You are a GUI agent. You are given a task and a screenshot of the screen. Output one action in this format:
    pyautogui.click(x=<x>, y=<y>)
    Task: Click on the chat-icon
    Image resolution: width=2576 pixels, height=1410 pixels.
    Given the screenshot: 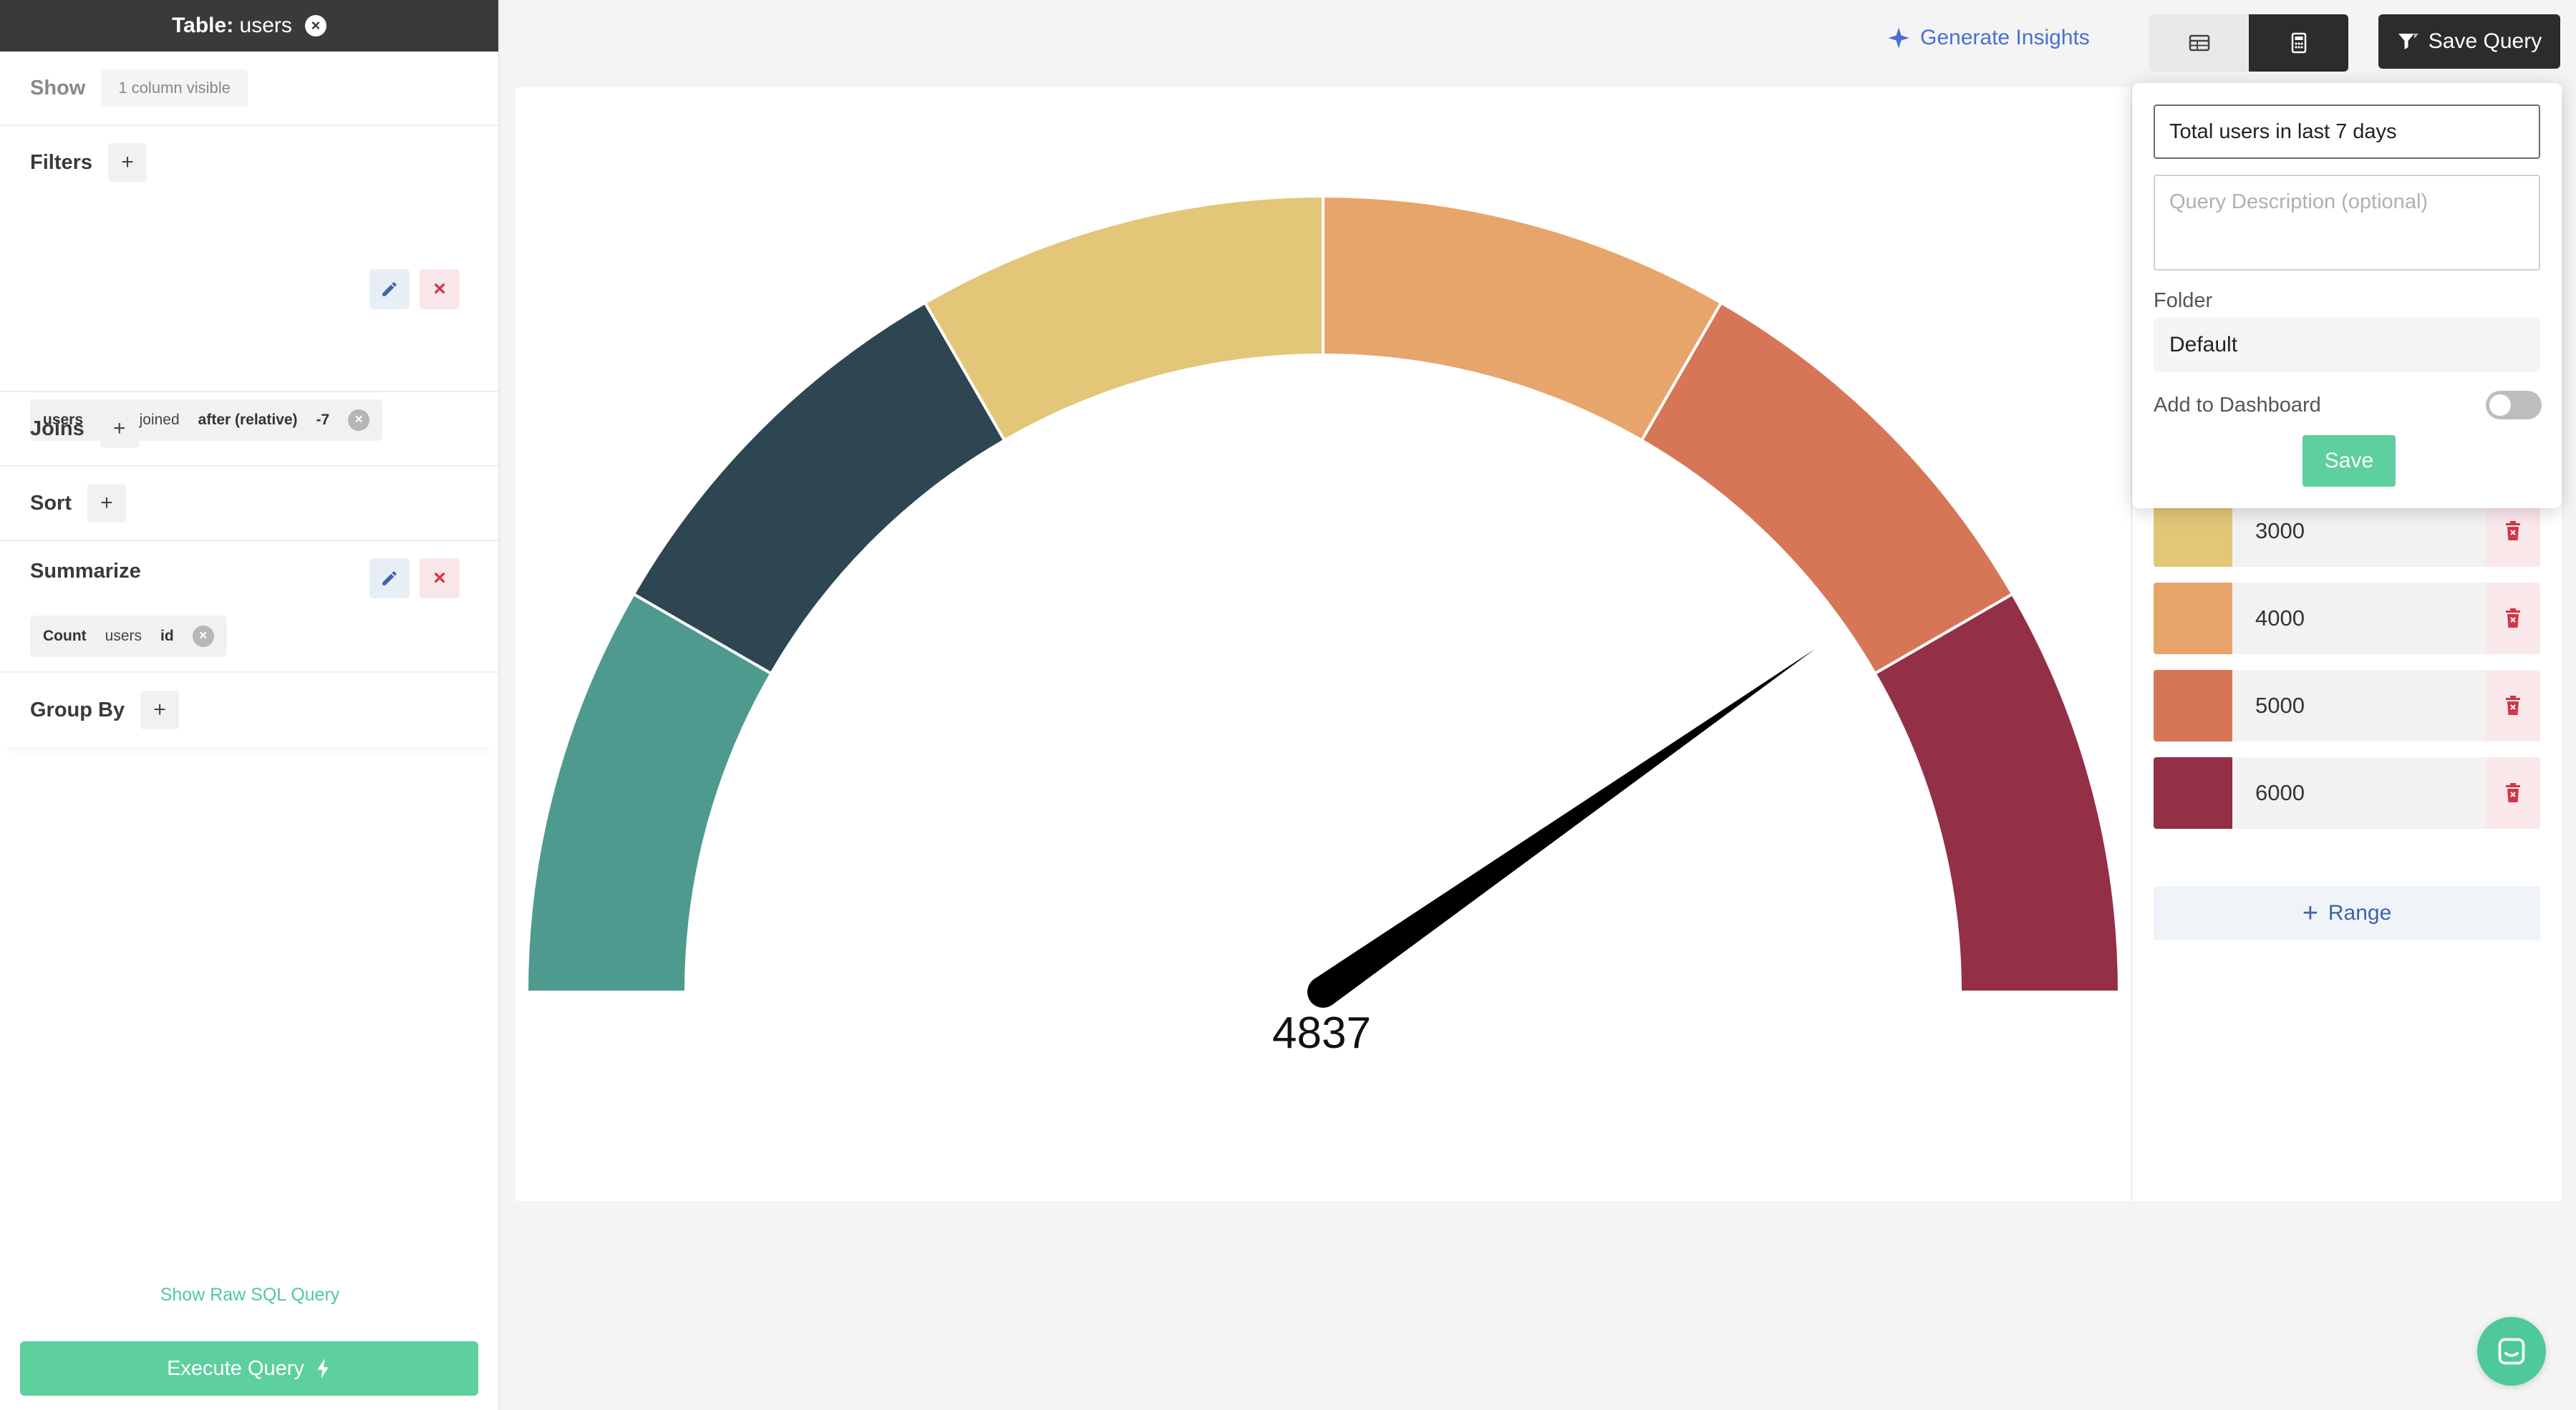 What is the action you would take?
    pyautogui.click(x=2512, y=1351)
    